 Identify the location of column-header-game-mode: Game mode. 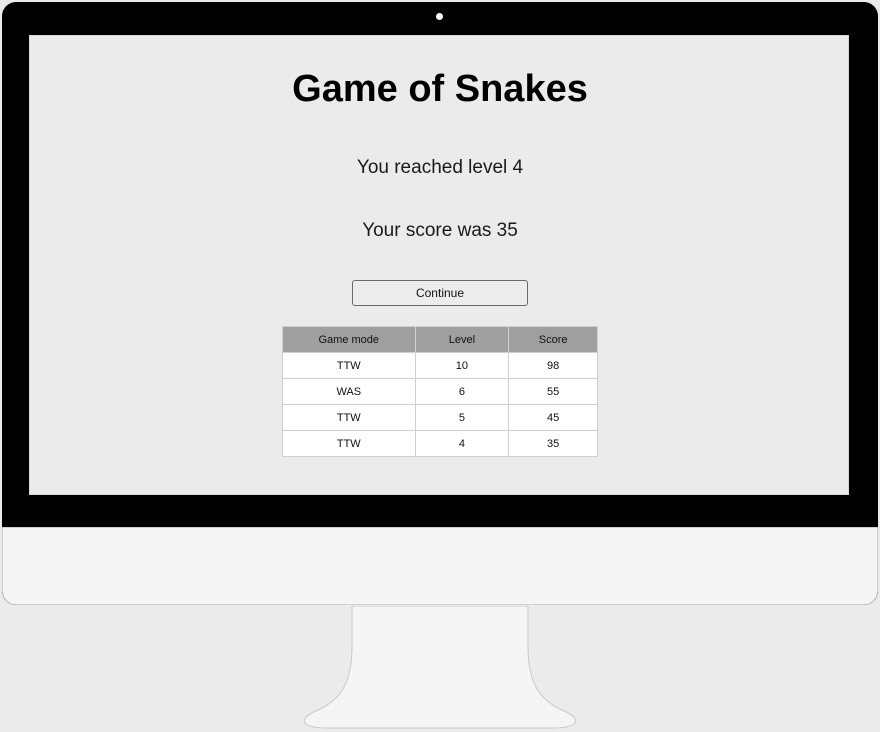
(349, 339).